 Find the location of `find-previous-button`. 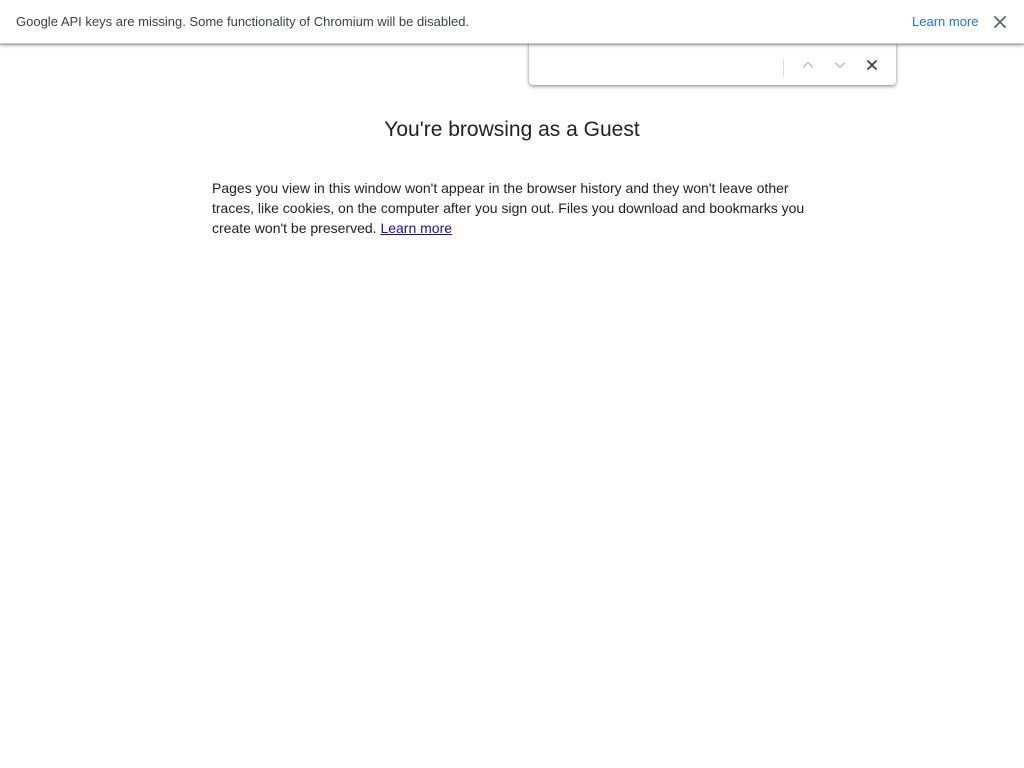

find-previous-button is located at coordinates (808, 65).